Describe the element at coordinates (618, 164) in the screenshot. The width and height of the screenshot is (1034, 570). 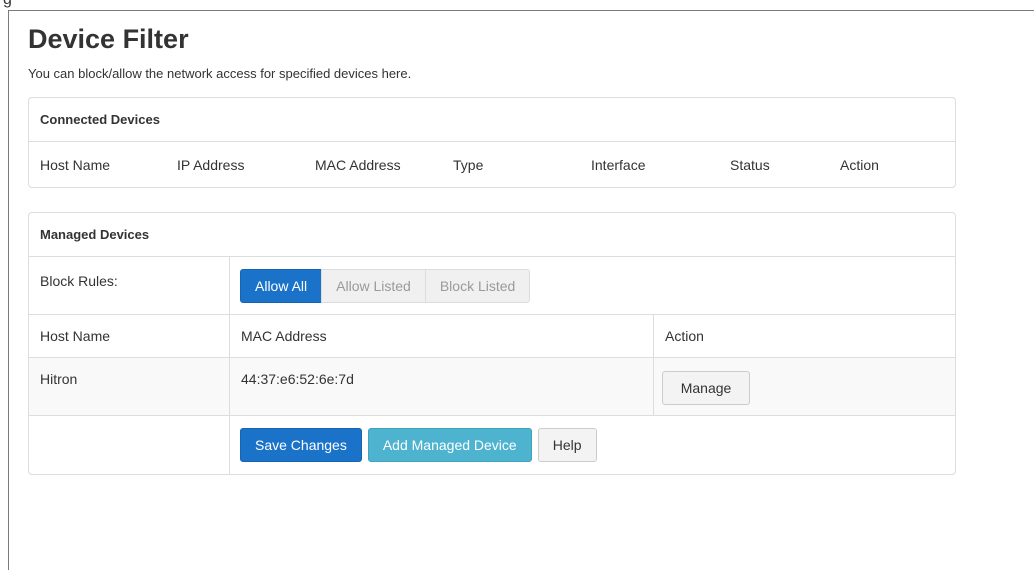
I see `column-interface: Interface` at that location.